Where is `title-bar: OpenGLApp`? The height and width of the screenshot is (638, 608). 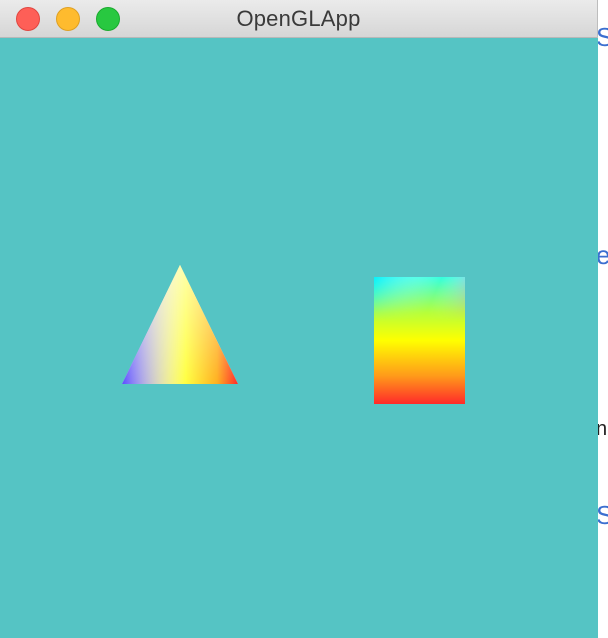
title-bar: OpenGLApp is located at coordinates (298, 19).